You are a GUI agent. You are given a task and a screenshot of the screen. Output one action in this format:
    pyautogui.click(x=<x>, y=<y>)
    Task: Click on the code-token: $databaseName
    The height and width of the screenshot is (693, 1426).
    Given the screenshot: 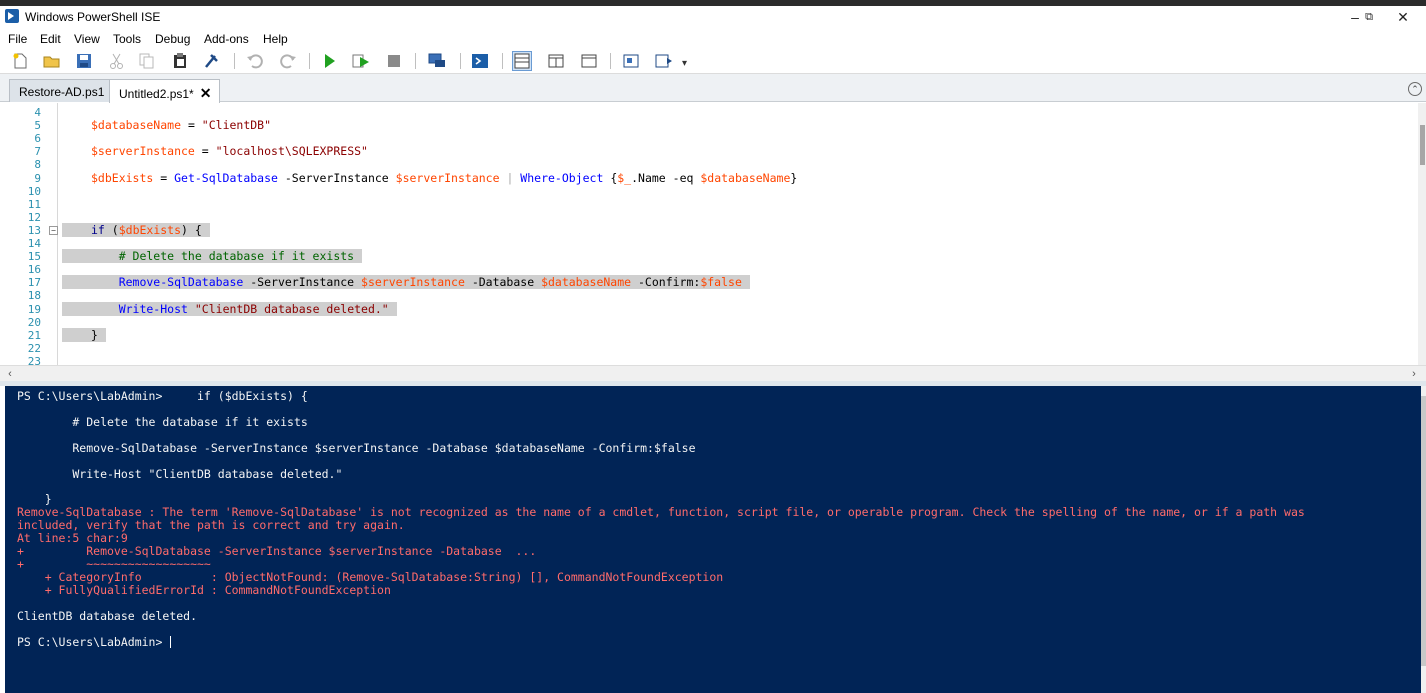 What is the action you would take?
    pyautogui.click(x=586, y=282)
    